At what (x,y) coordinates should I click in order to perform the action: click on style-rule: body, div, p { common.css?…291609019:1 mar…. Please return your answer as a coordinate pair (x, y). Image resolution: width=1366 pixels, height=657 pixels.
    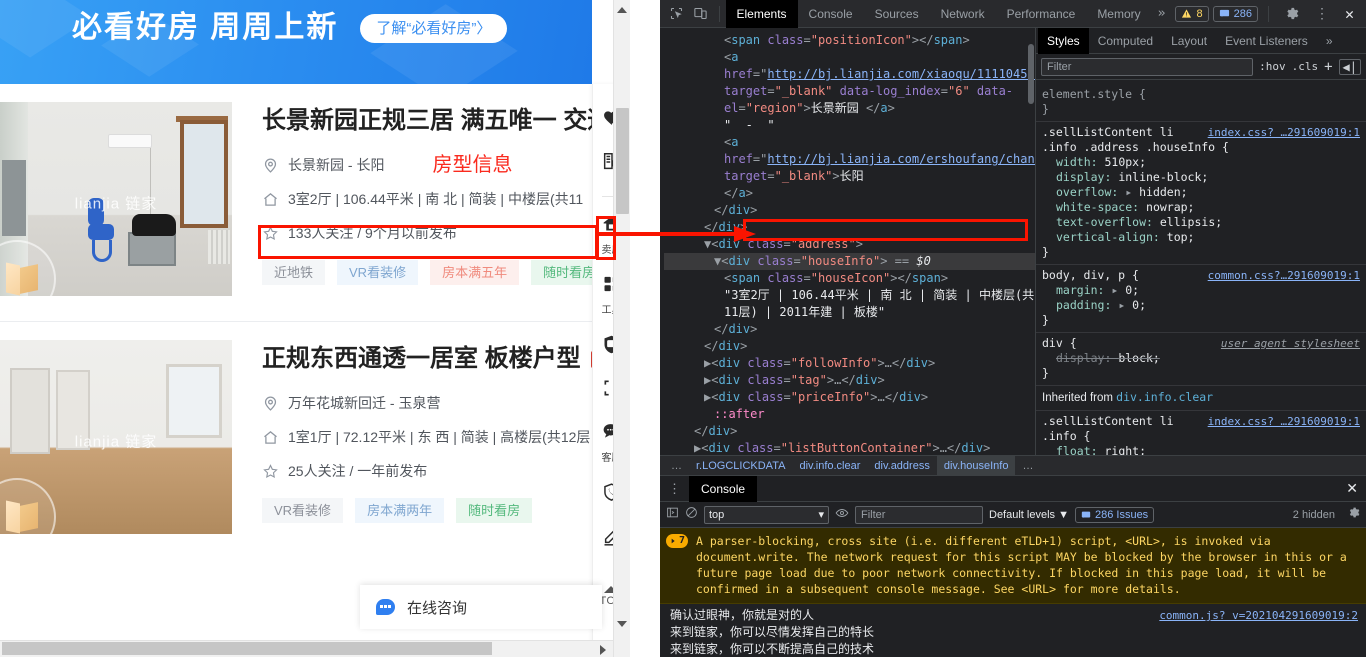
    Looking at the image, I should click on (1201, 299).